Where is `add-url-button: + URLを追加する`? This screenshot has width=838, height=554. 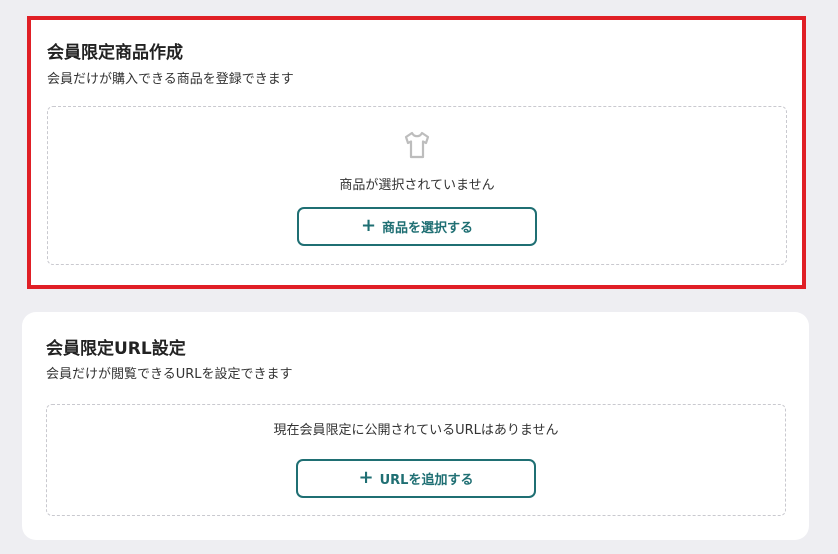 add-url-button: + URLを追加する is located at coordinates (416, 478).